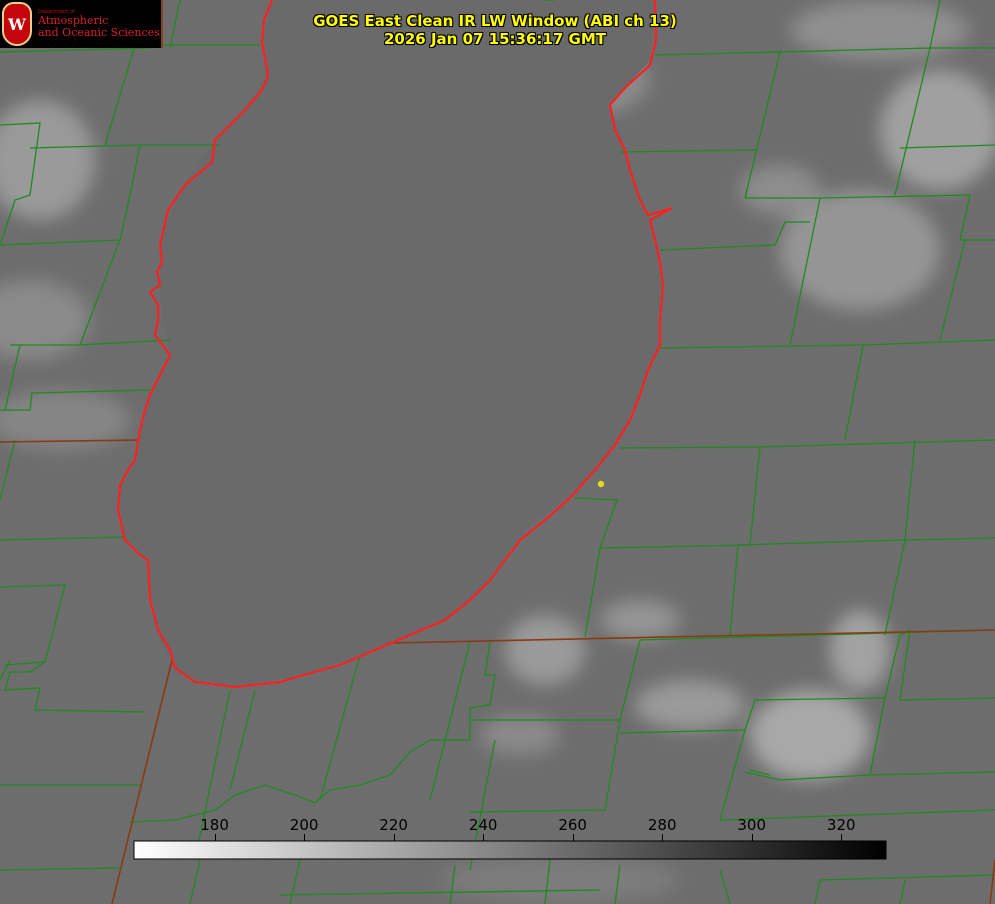 This screenshot has width=995, height=904. I want to click on colorbar-tick-label: 180, so click(214, 825).